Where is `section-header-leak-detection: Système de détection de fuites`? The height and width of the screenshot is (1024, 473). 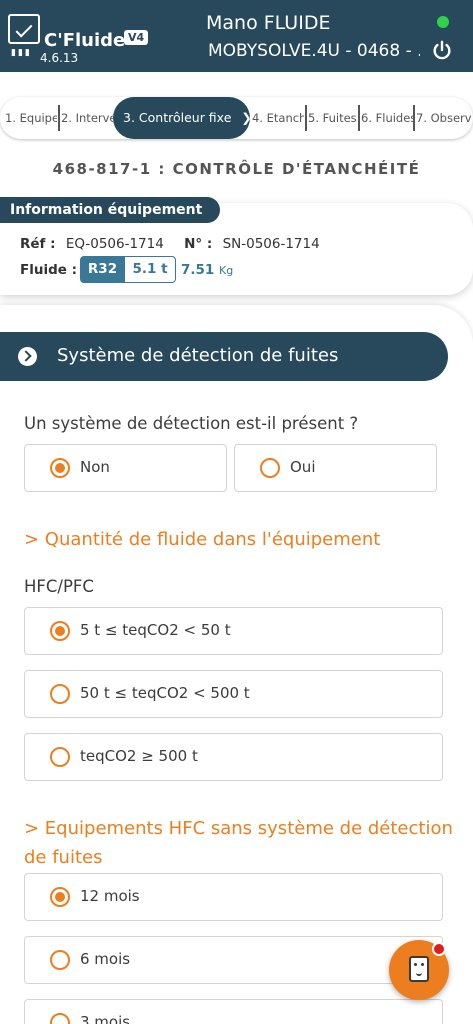
section-header-leak-detection: Système de détection de fuites is located at coordinates (224, 356).